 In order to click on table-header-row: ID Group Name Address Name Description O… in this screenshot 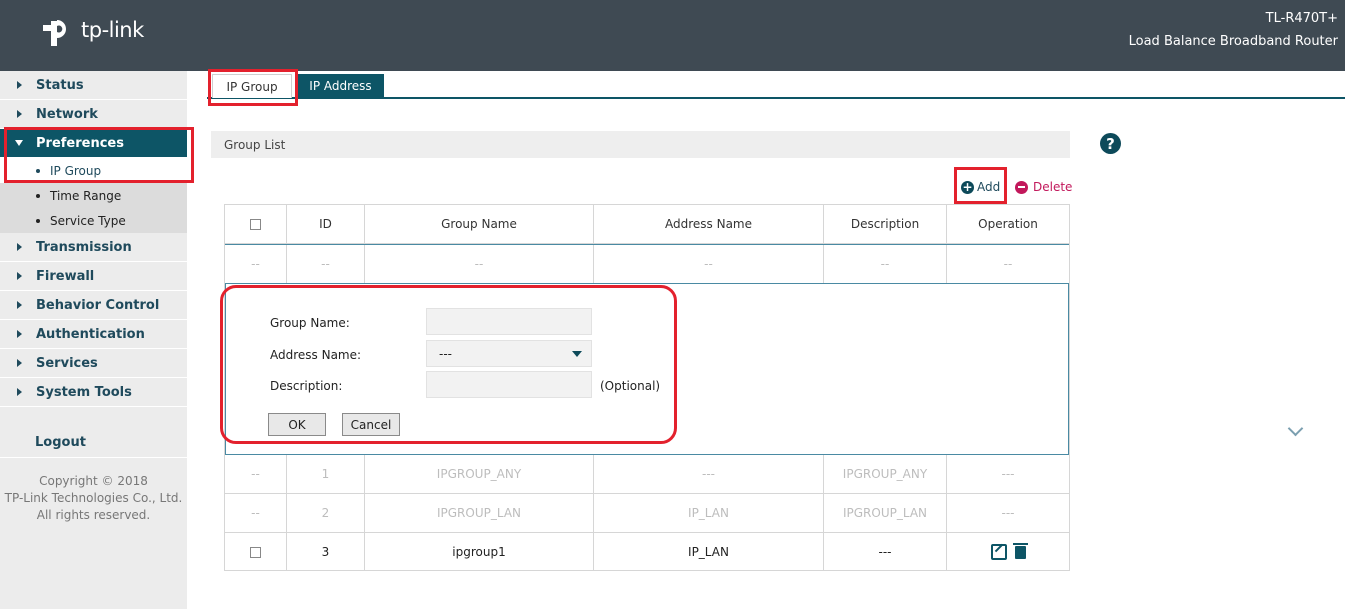, I will do `click(647, 224)`.